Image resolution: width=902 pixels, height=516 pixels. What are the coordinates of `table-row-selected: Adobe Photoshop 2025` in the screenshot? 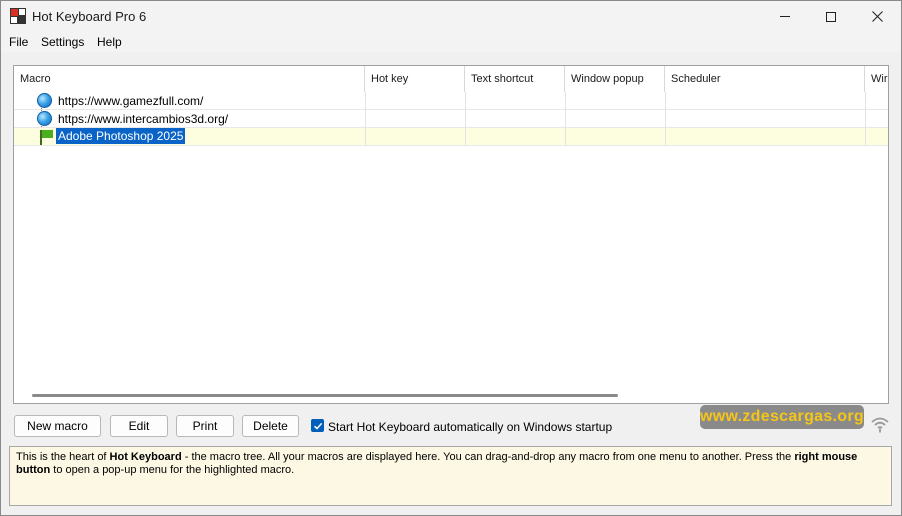 It's located at (451, 137).